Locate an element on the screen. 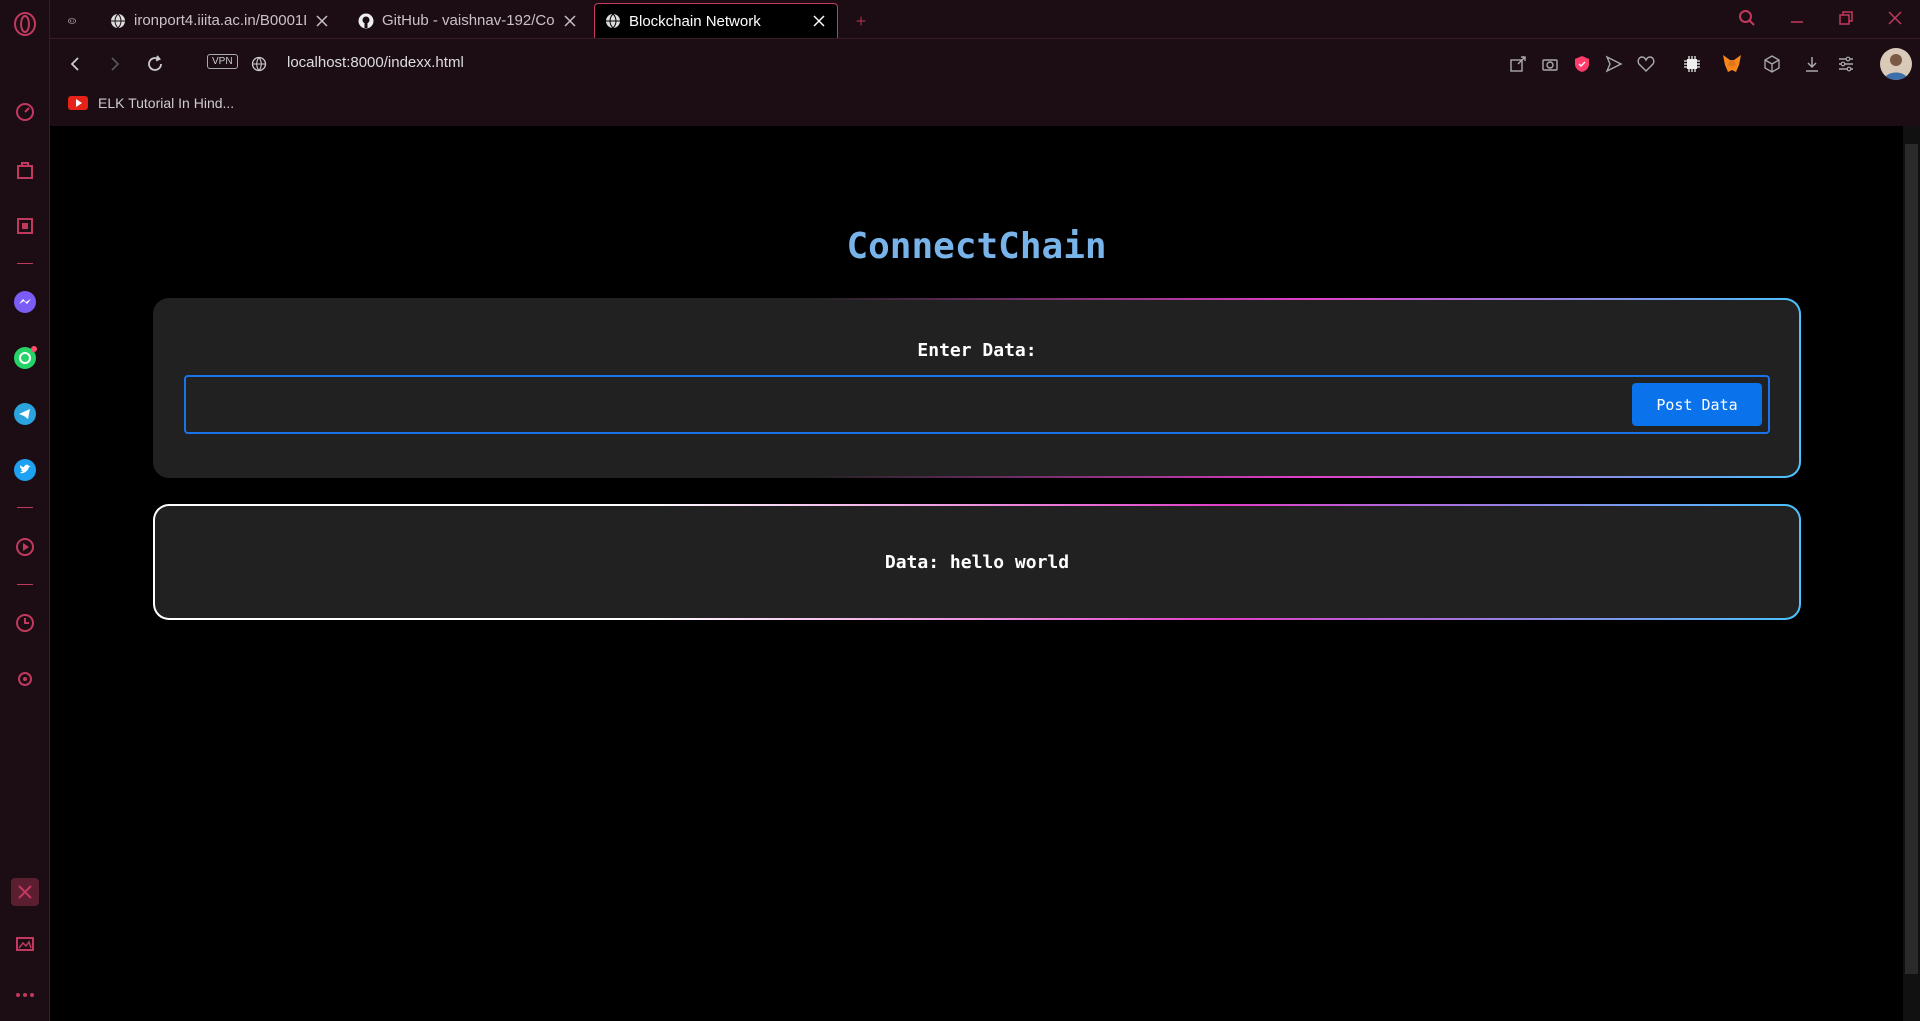 Image resolution: width=1920 pixels, height=1021 pixels. heart-icon is located at coordinates (1646, 64).